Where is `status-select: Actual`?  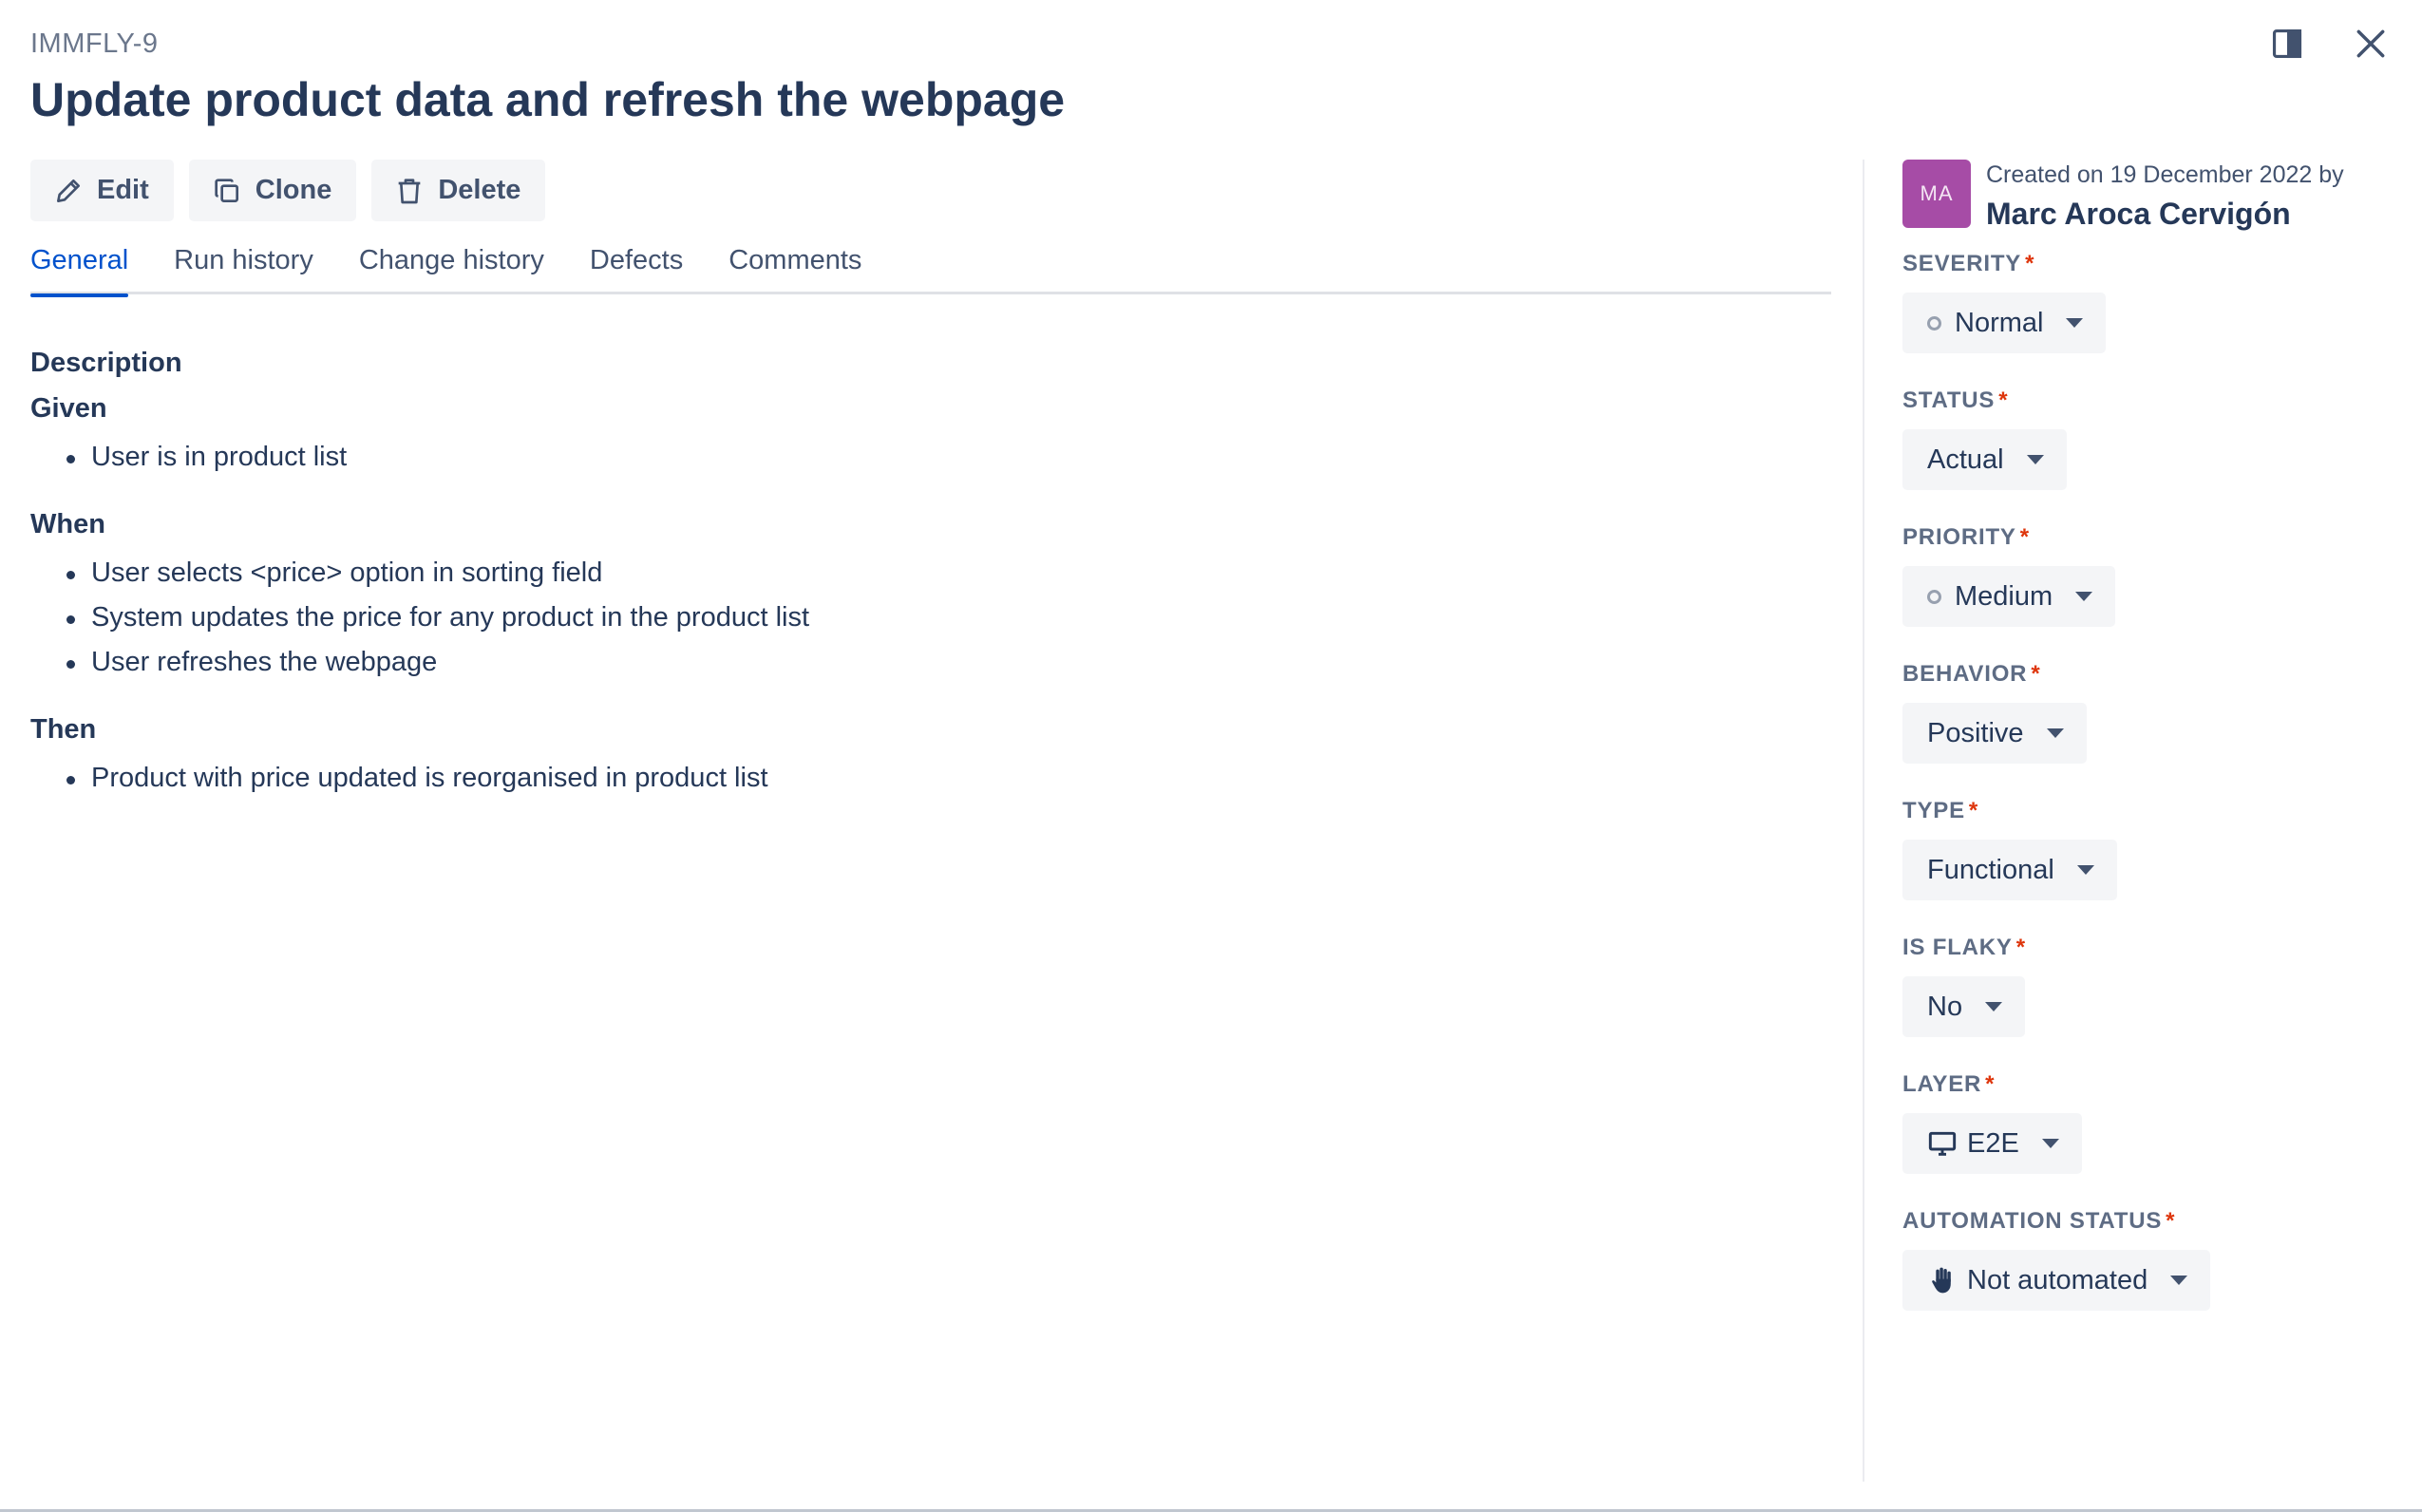
status-select: Actual is located at coordinates (1984, 460).